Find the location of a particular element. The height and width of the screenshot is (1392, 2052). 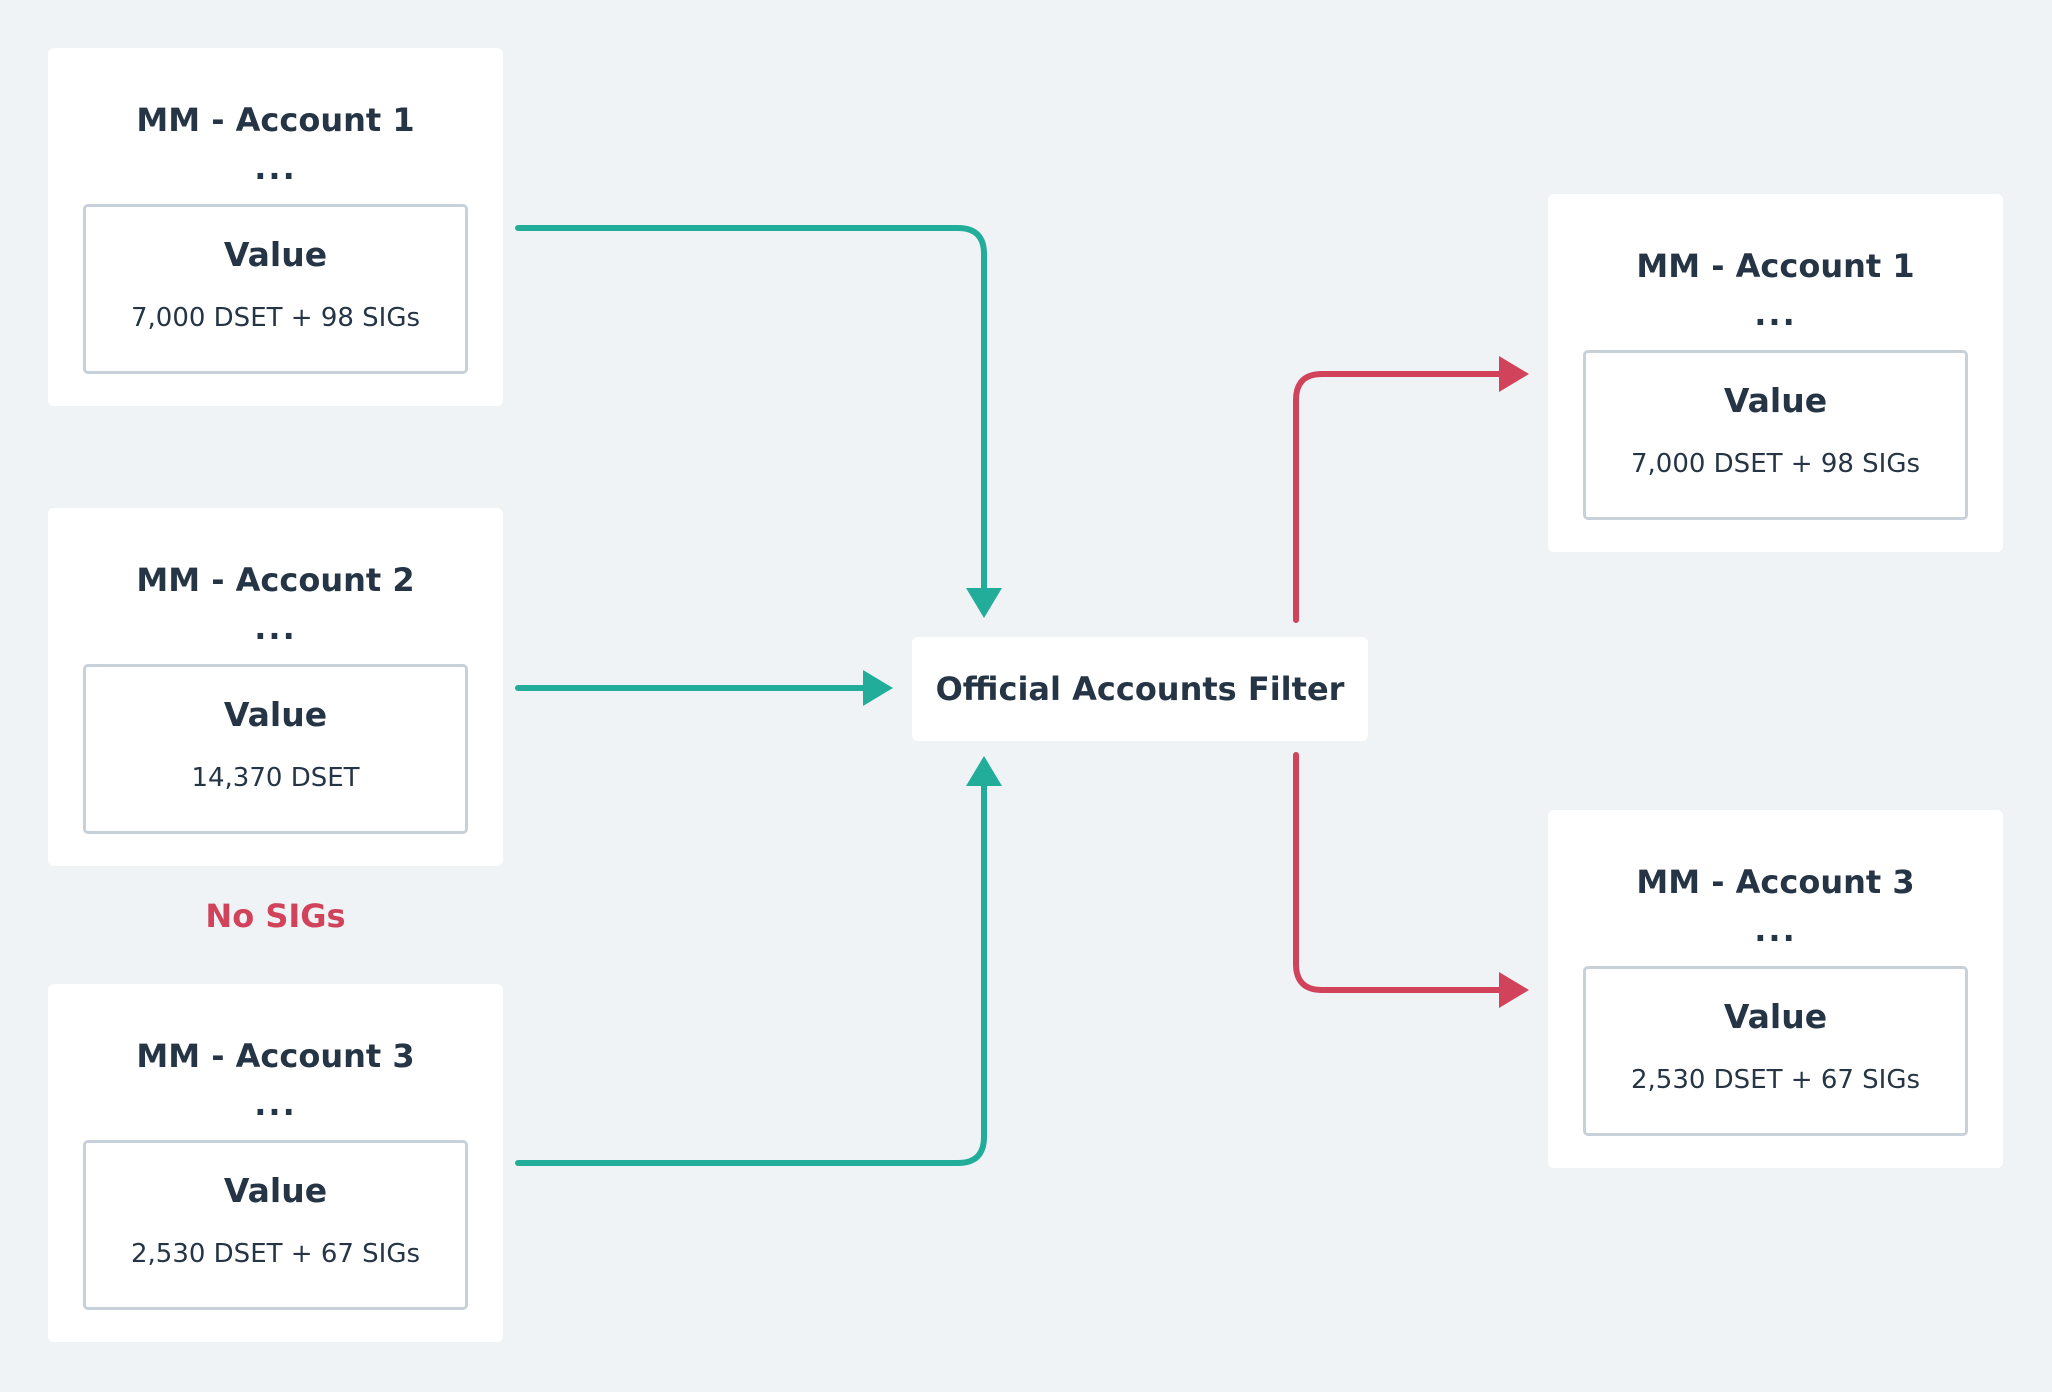

official-accounts-filter: Official Accounts Filter is located at coordinates (1140, 689).